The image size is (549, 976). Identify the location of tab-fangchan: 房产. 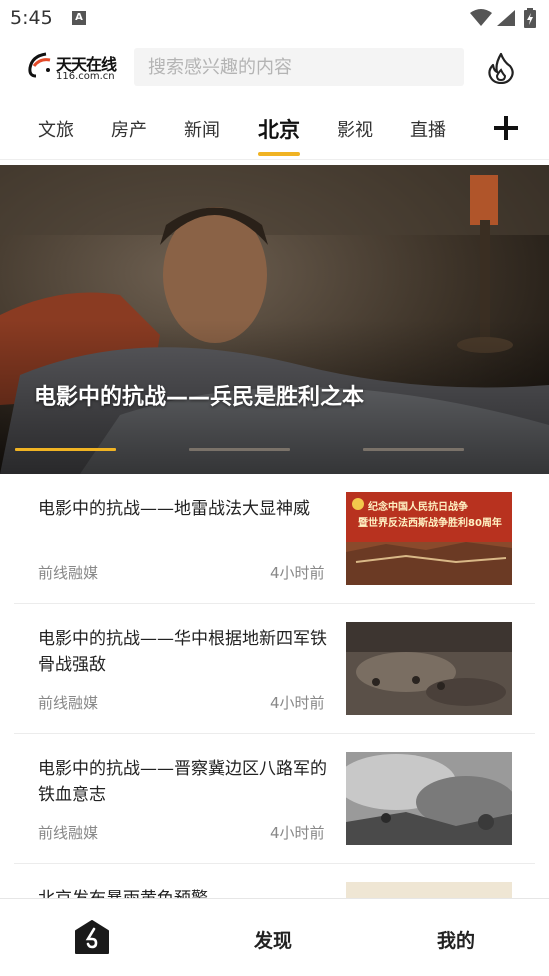
(129, 129).